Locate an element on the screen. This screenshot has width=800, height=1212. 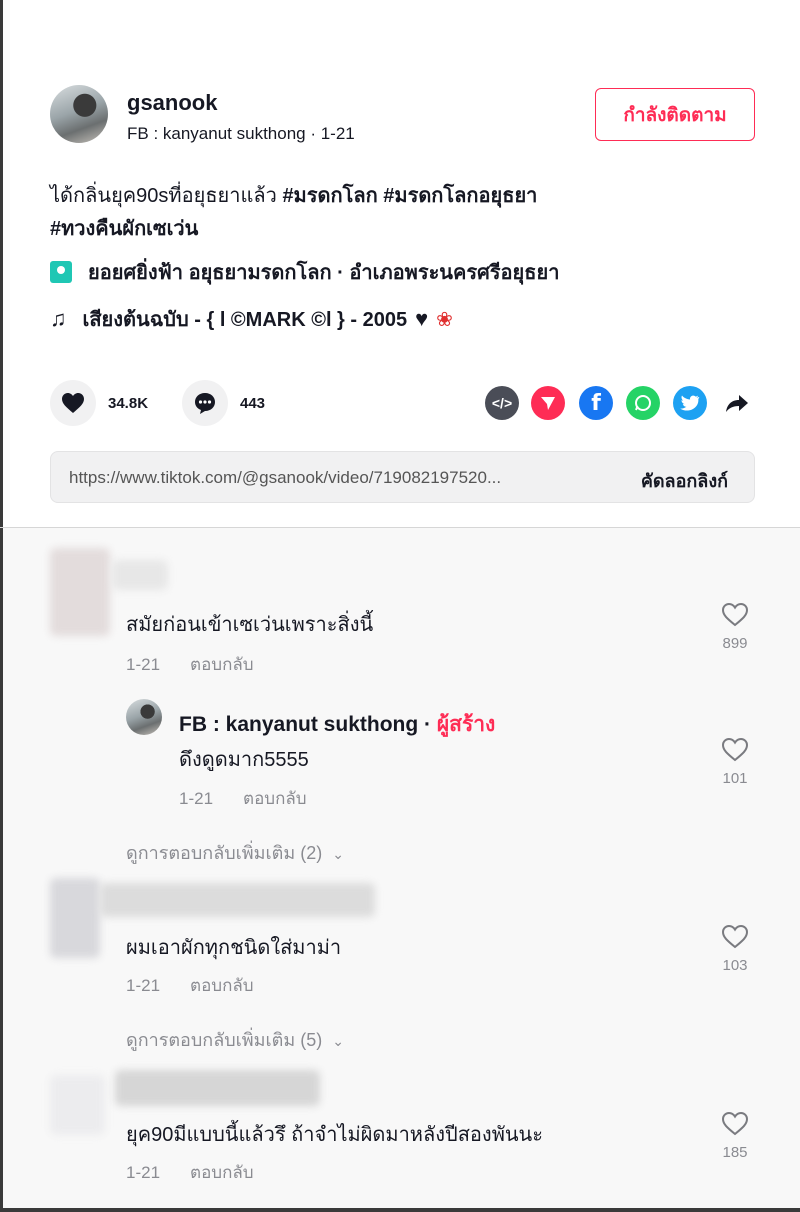
like-action: 34.8K is located at coordinates (99, 403).